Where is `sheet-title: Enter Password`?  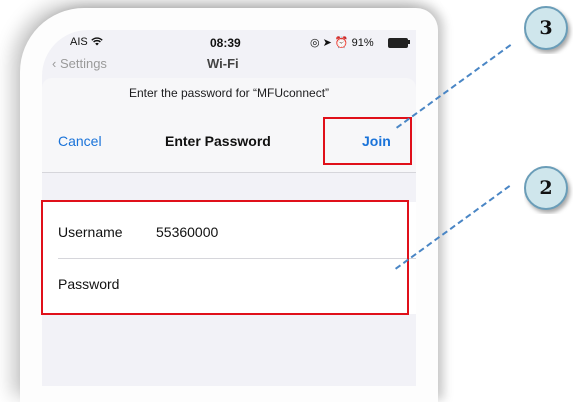
sheet-title: Enter Password is located at coordinates (218, 141).